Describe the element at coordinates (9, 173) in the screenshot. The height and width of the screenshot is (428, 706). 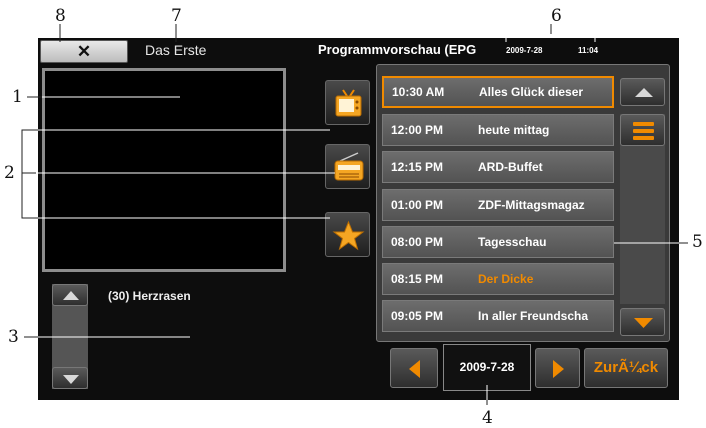
I see `callout-2: 2` at that location.